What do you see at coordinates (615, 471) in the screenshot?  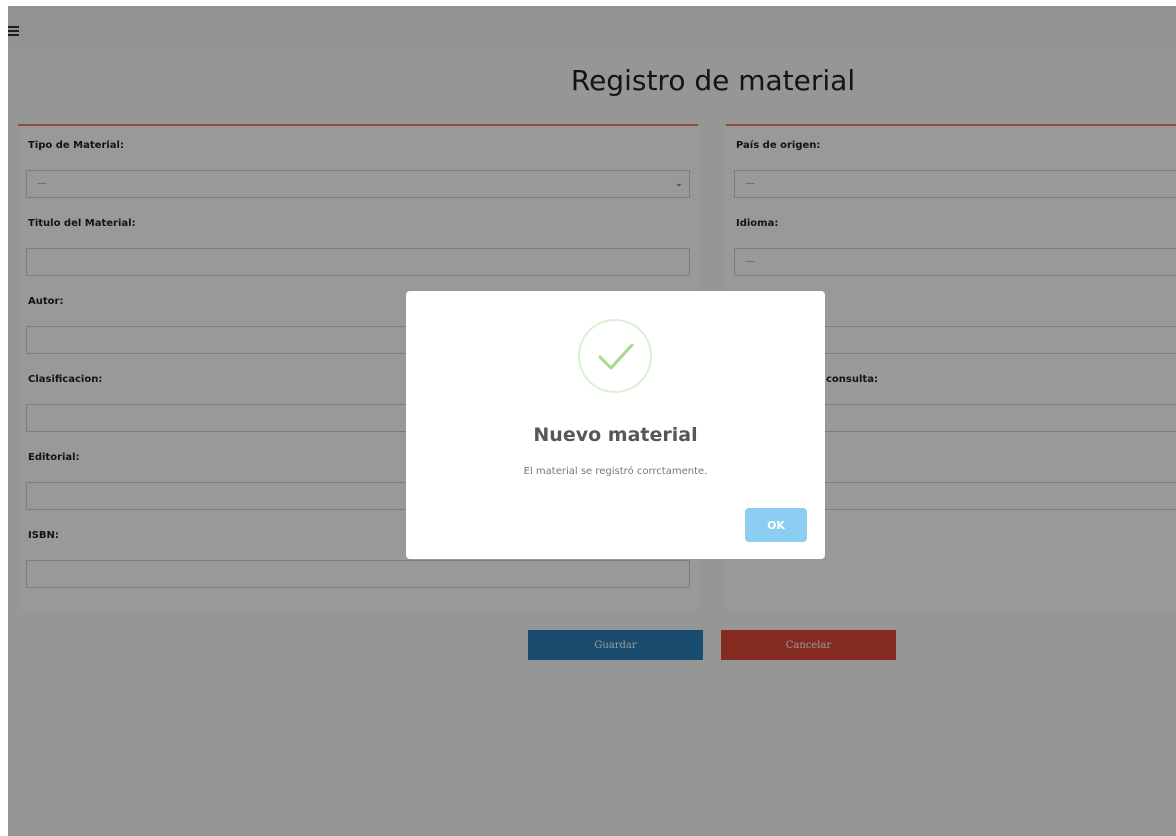 I see `dialog-message: El material se registró corrctamente.` at bounding box center [615, 471].